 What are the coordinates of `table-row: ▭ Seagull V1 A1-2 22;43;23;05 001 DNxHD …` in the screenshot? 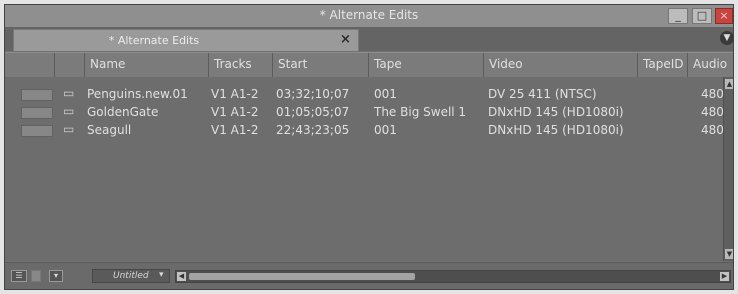 It's located at (364, 131).